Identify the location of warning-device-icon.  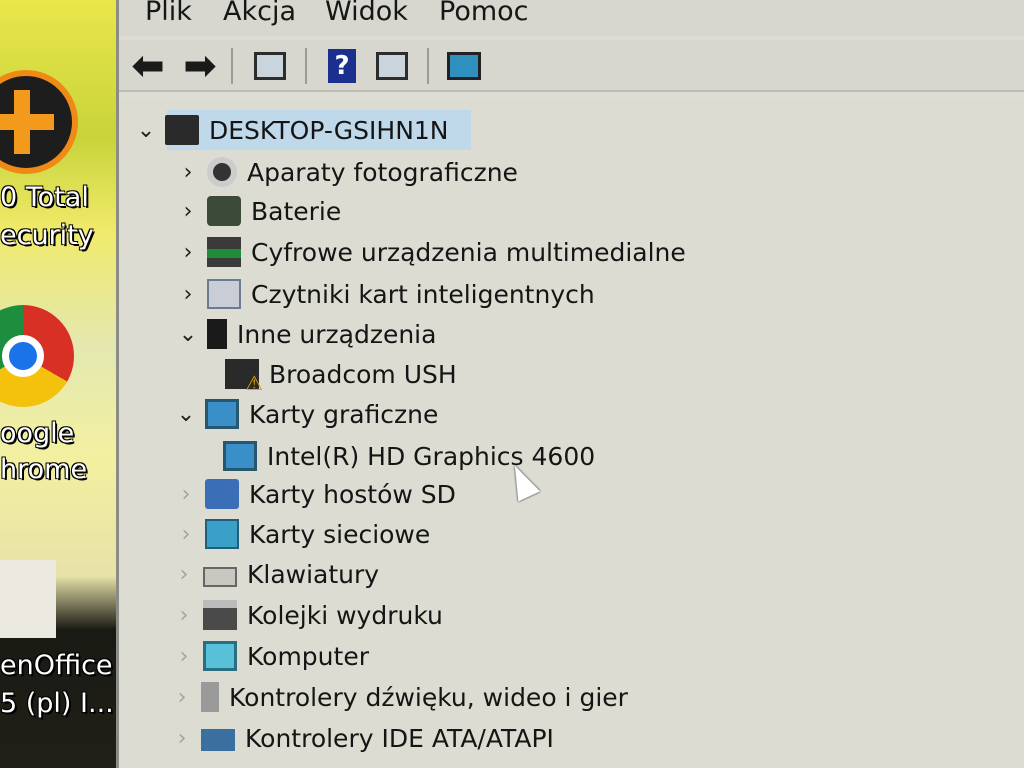
(244, 377).